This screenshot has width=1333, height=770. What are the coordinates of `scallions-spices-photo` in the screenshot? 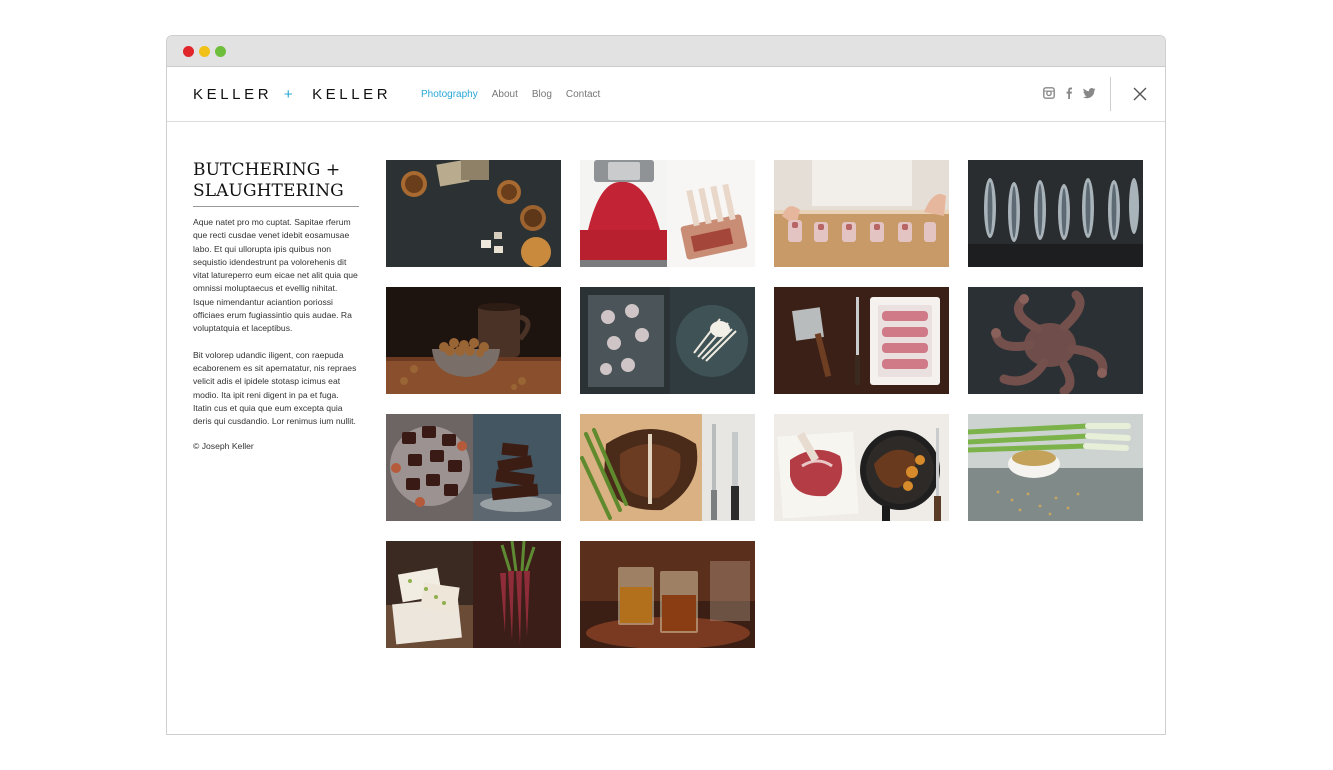 It's located at (1055, 467).